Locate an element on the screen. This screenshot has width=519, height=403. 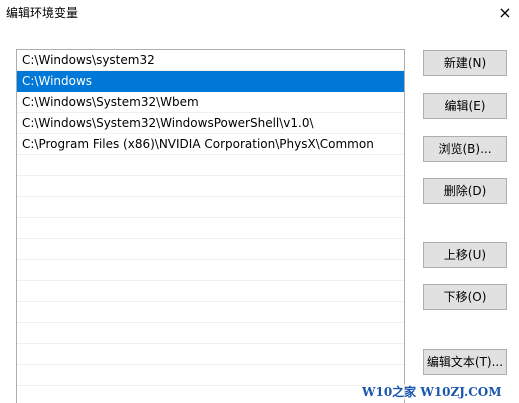
title-bar: 编辑环境变量 × is located at coordinates (259, 14).